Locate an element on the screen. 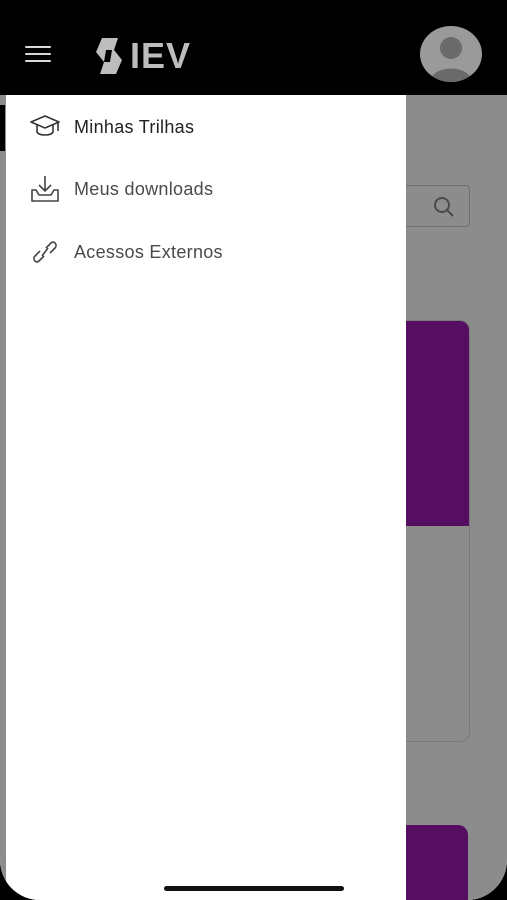 The image size is (507, 900). drawer-item-meus-downloads: Meus downloads is located at coordinates (206, 189).